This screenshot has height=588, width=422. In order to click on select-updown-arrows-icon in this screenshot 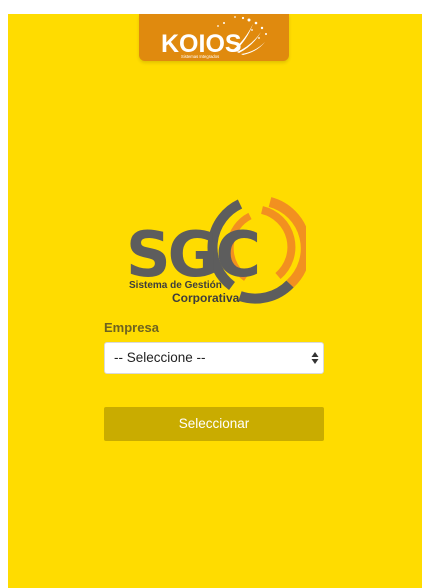, I will do `click(315, 358)`.